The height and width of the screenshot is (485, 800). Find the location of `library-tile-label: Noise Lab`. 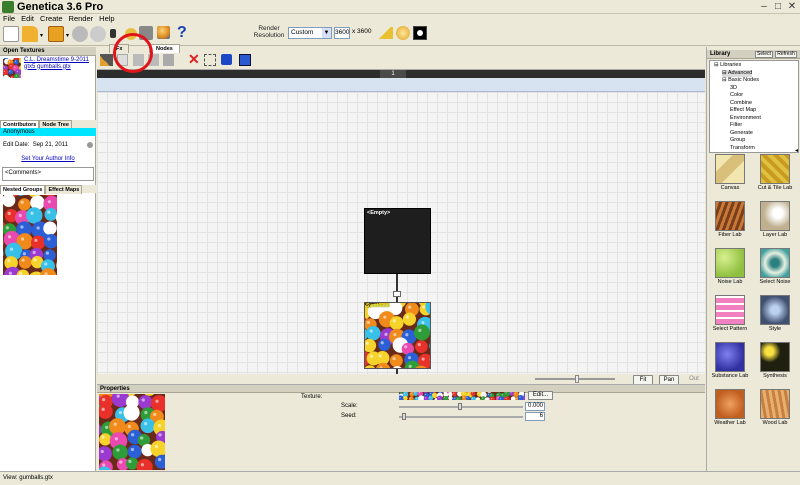

library-tile-label: Noise Lab is located at coordinates (730, 282).